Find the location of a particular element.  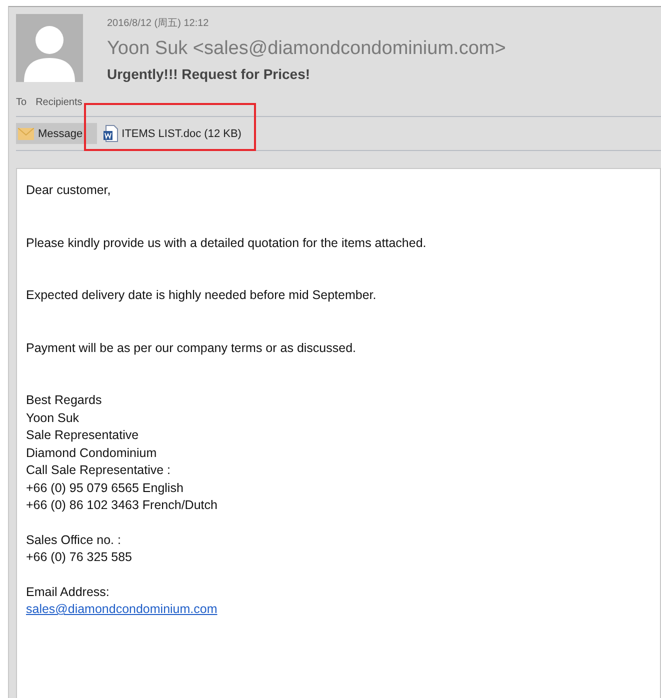

email-subject: Urgently!!! Request for Prices! is located at coordinates (209, 74).